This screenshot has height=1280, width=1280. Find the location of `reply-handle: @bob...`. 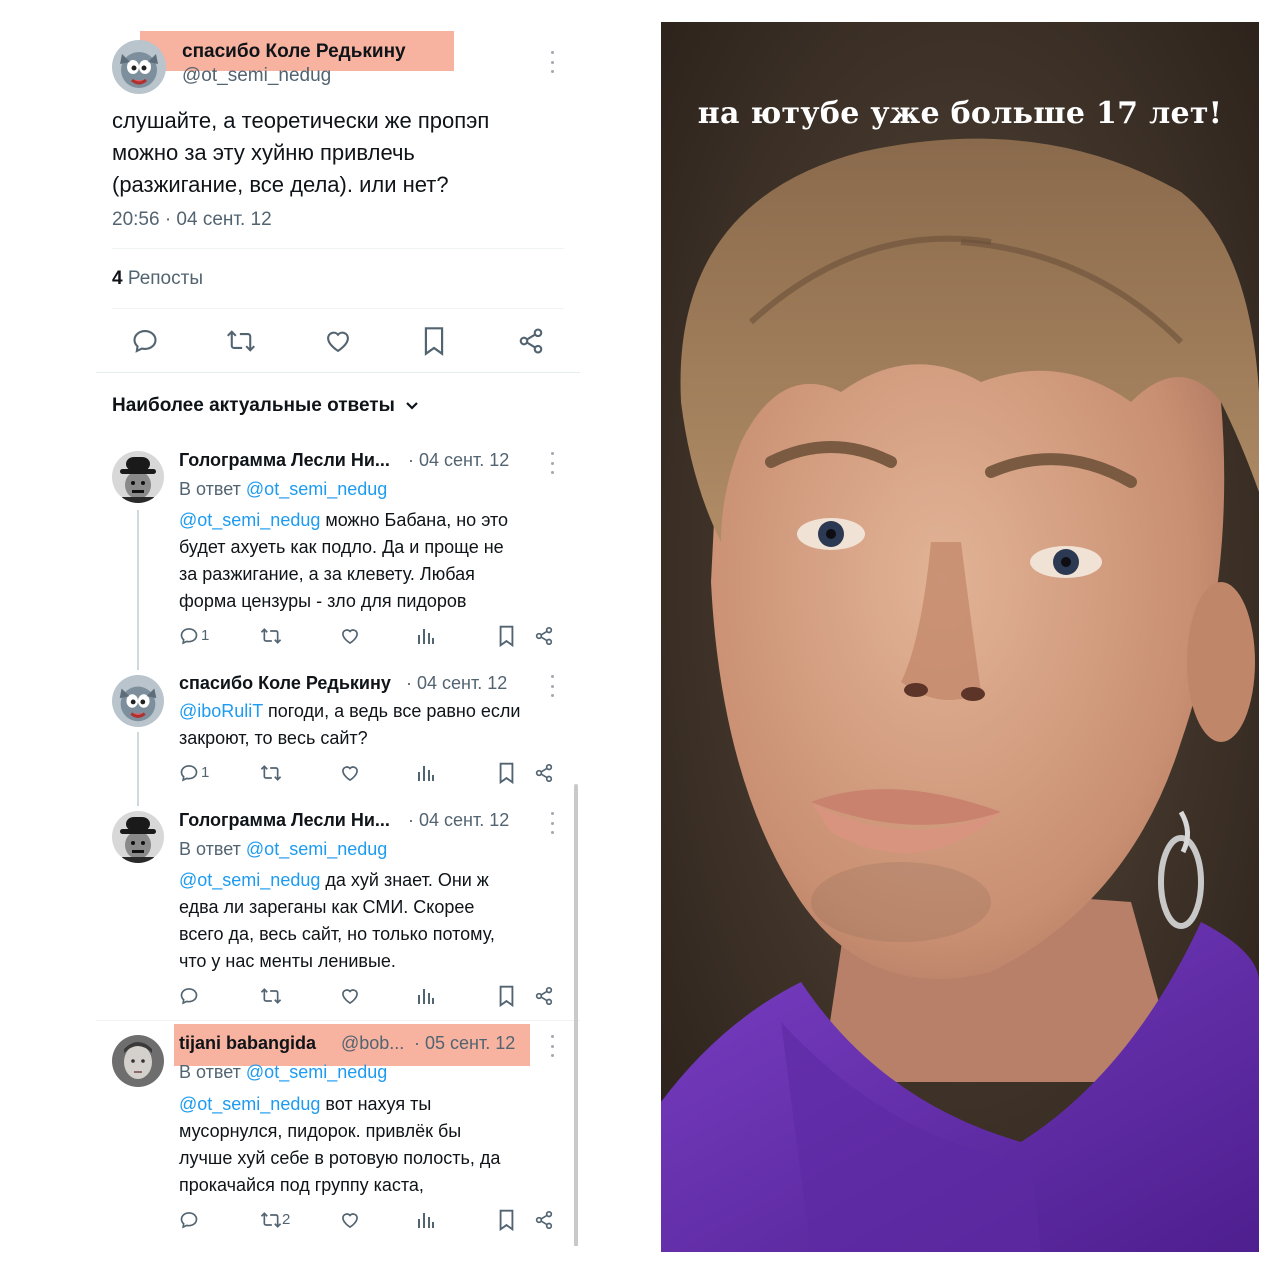

reply-handle: @bob... is located at coordinates (372, 1043).